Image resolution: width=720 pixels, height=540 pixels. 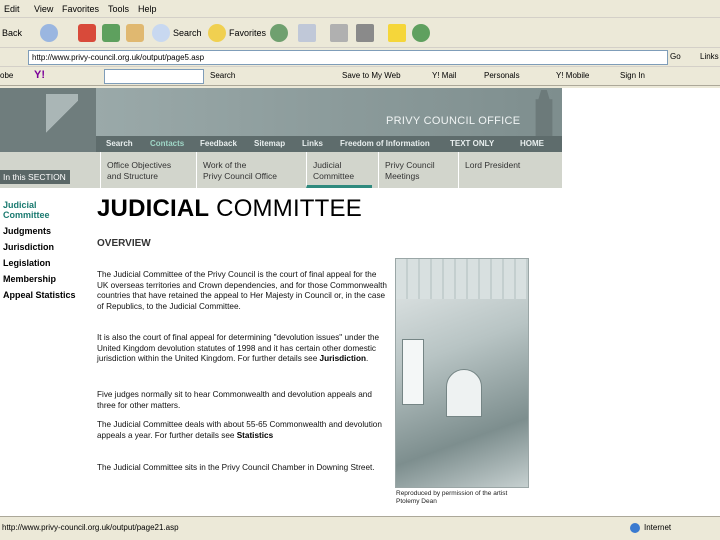 I want to click on star-icon, so click(x=217, y=33).